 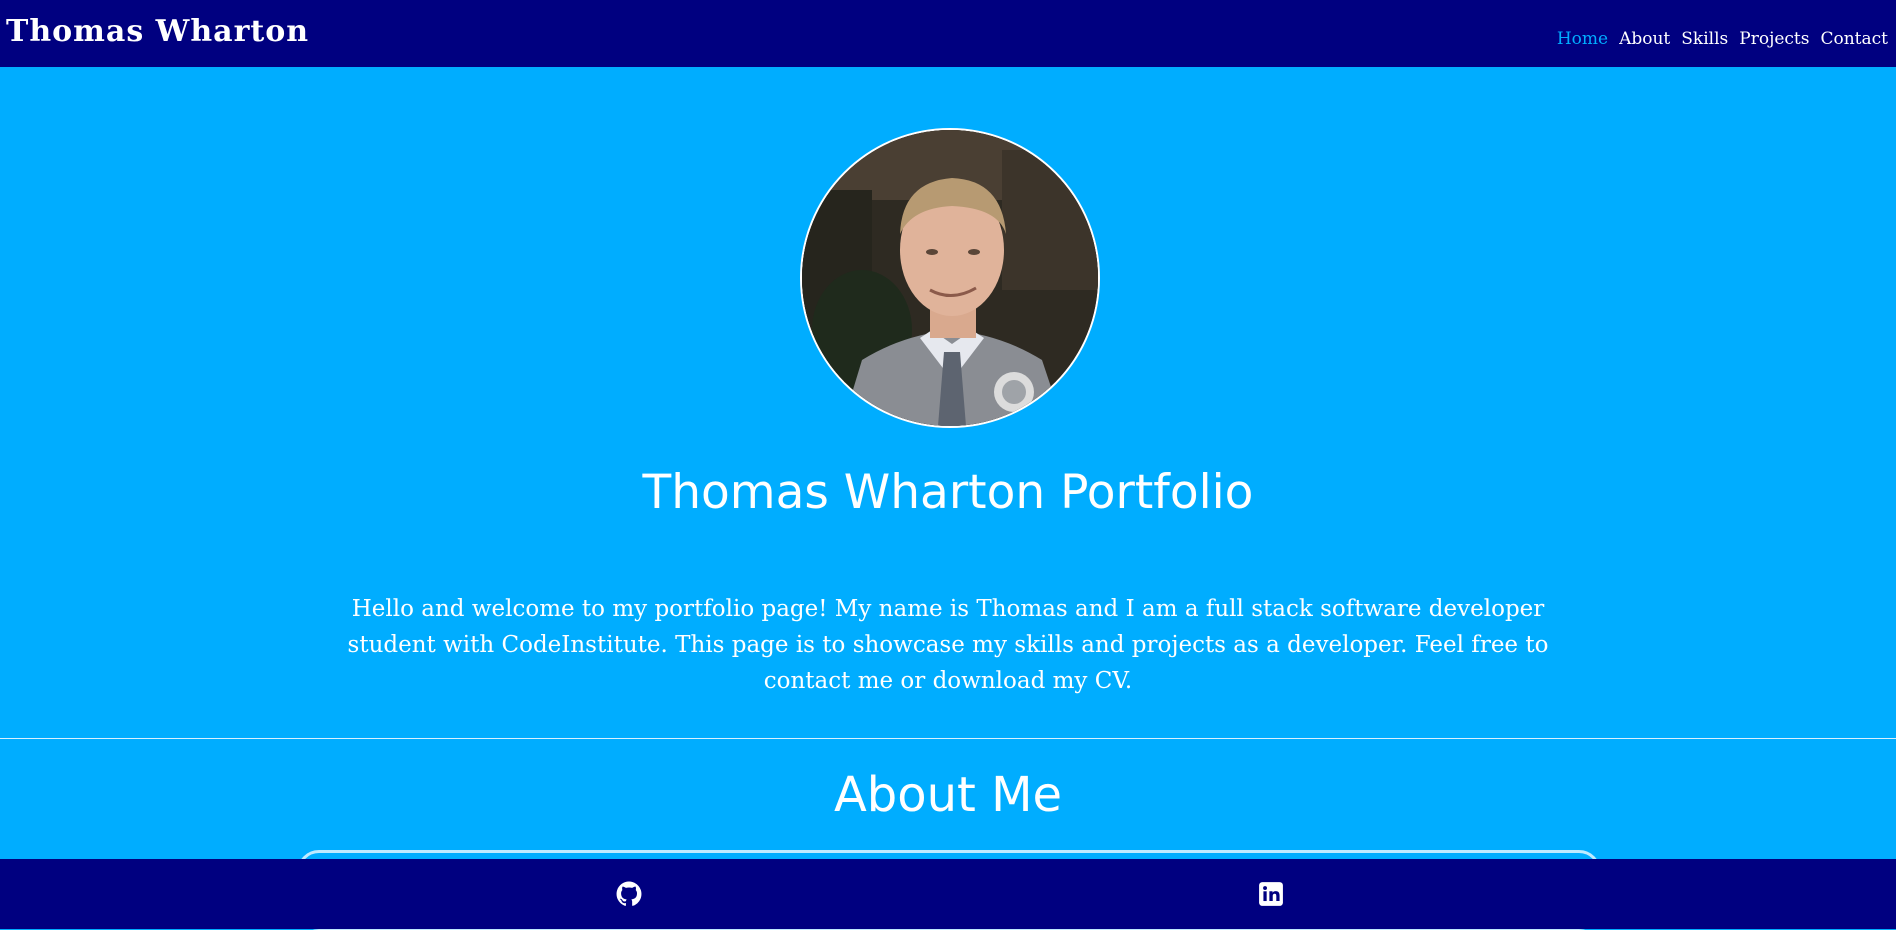 I want to click on nav-link-about: About, so click(x=1644, y=39).